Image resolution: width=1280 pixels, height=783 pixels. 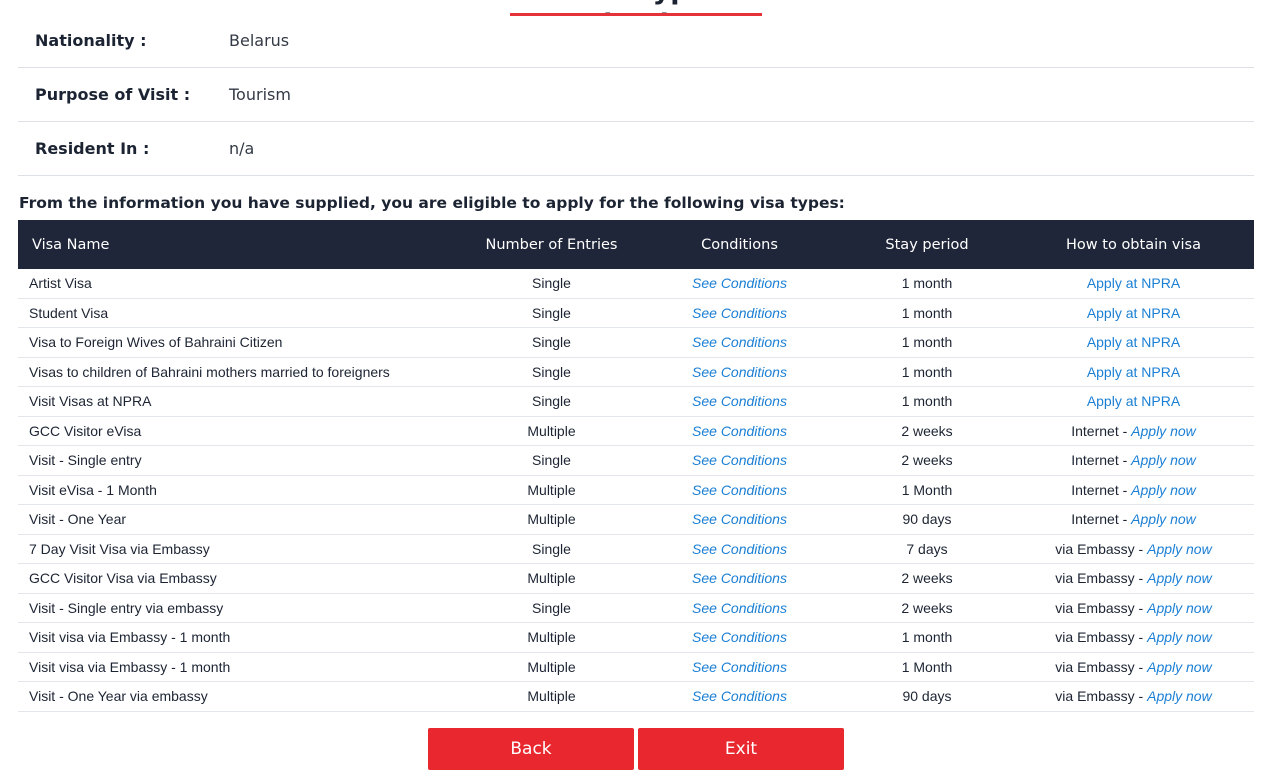 I want to click on resident-label: Resident In :, so click(x=92, y=148).